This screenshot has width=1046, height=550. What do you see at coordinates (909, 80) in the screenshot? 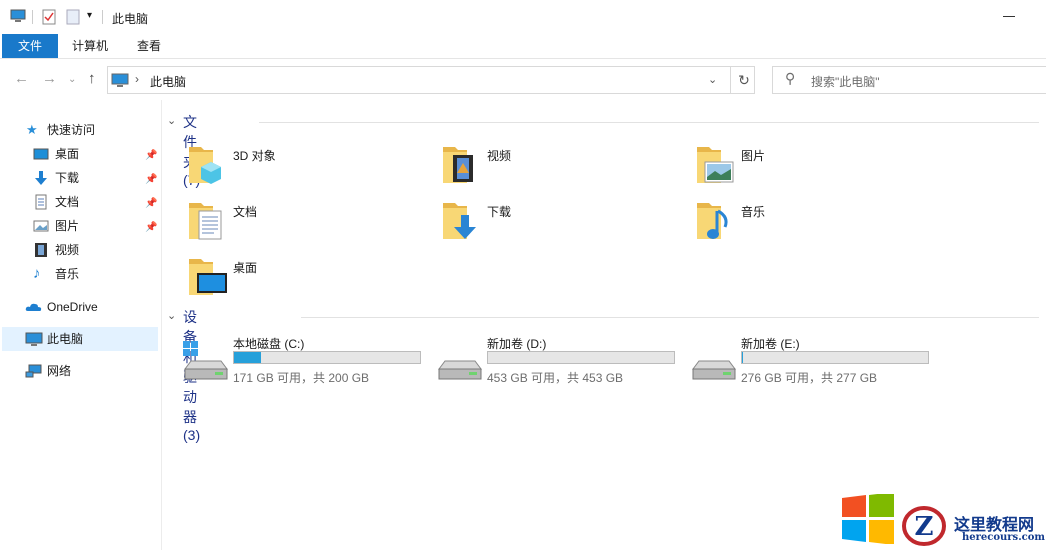
I see `search-input: ⚲ 搜索"此电脑"` at bounding box center [909, 80].